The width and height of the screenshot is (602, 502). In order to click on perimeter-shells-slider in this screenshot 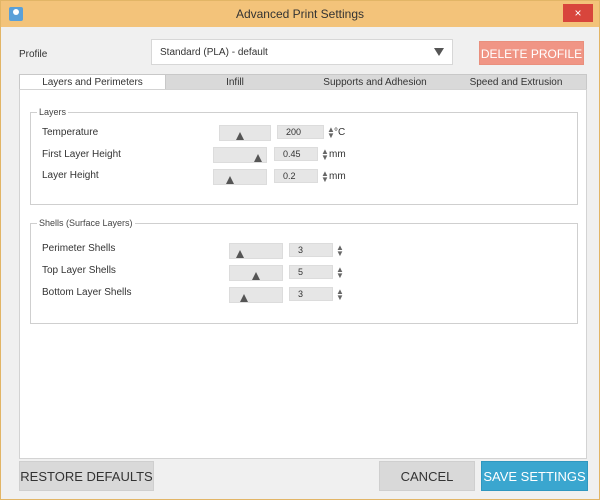, I will do `click(256, 251)`.